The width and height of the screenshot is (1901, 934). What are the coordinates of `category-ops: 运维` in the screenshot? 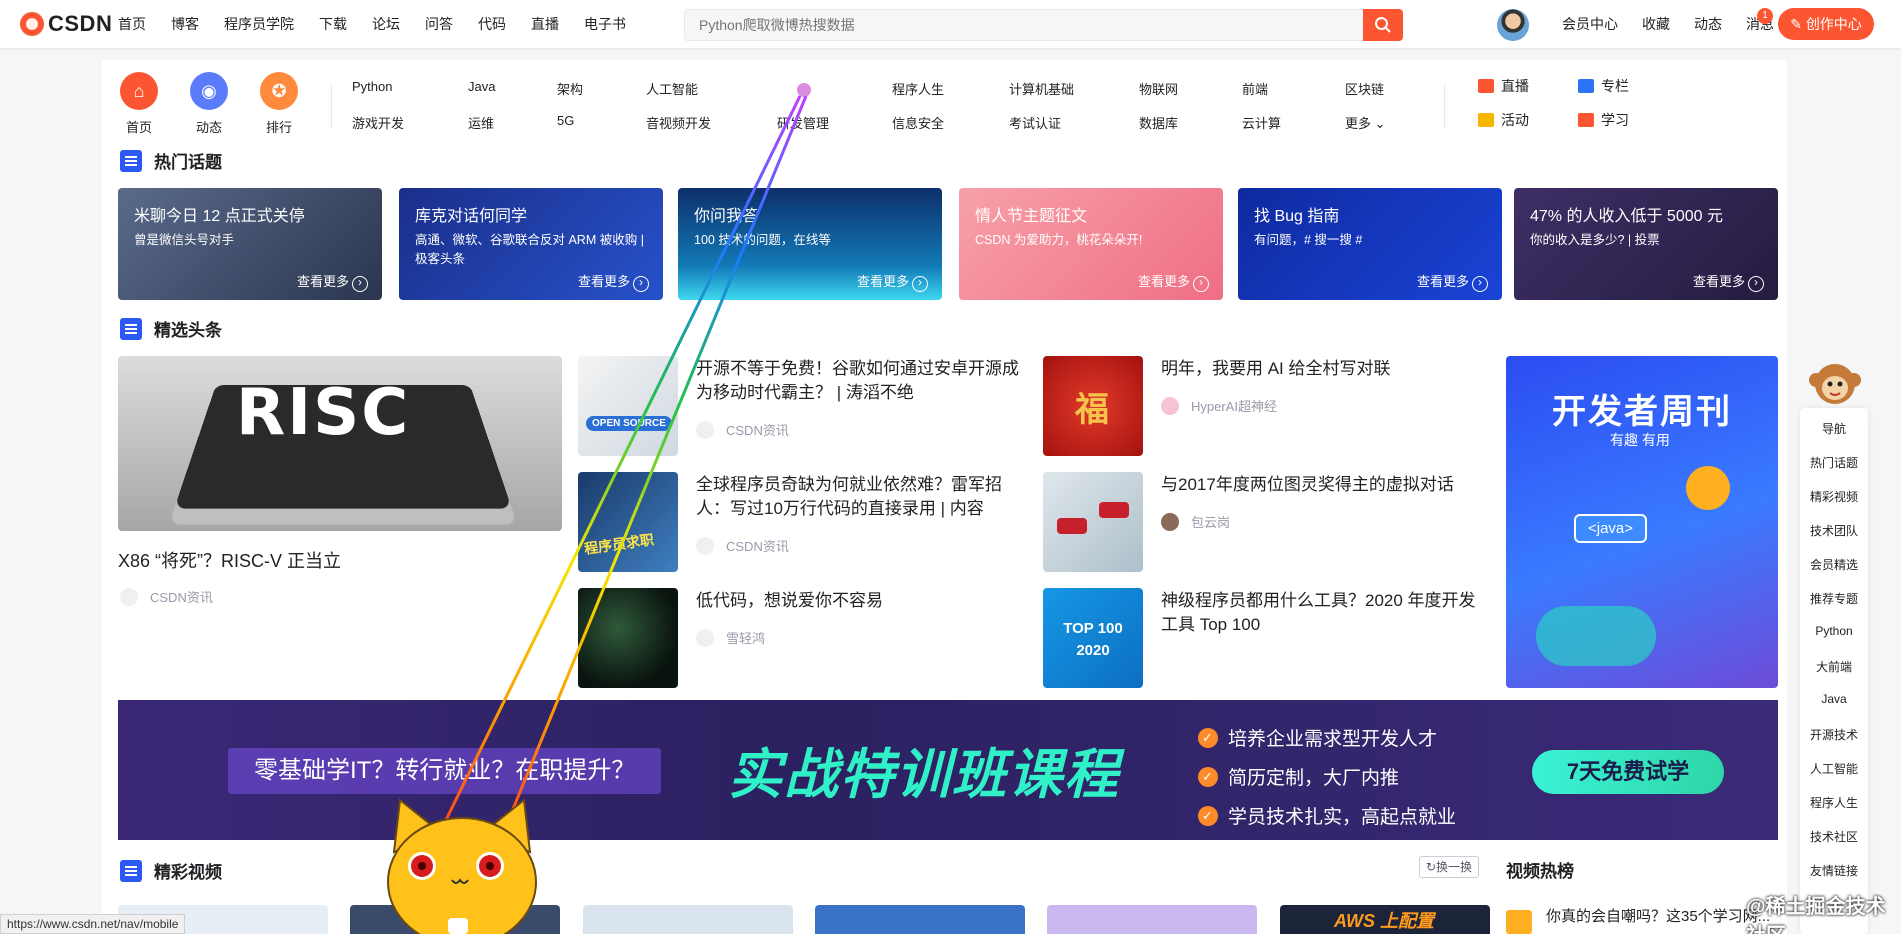 It's located at (481, 122).